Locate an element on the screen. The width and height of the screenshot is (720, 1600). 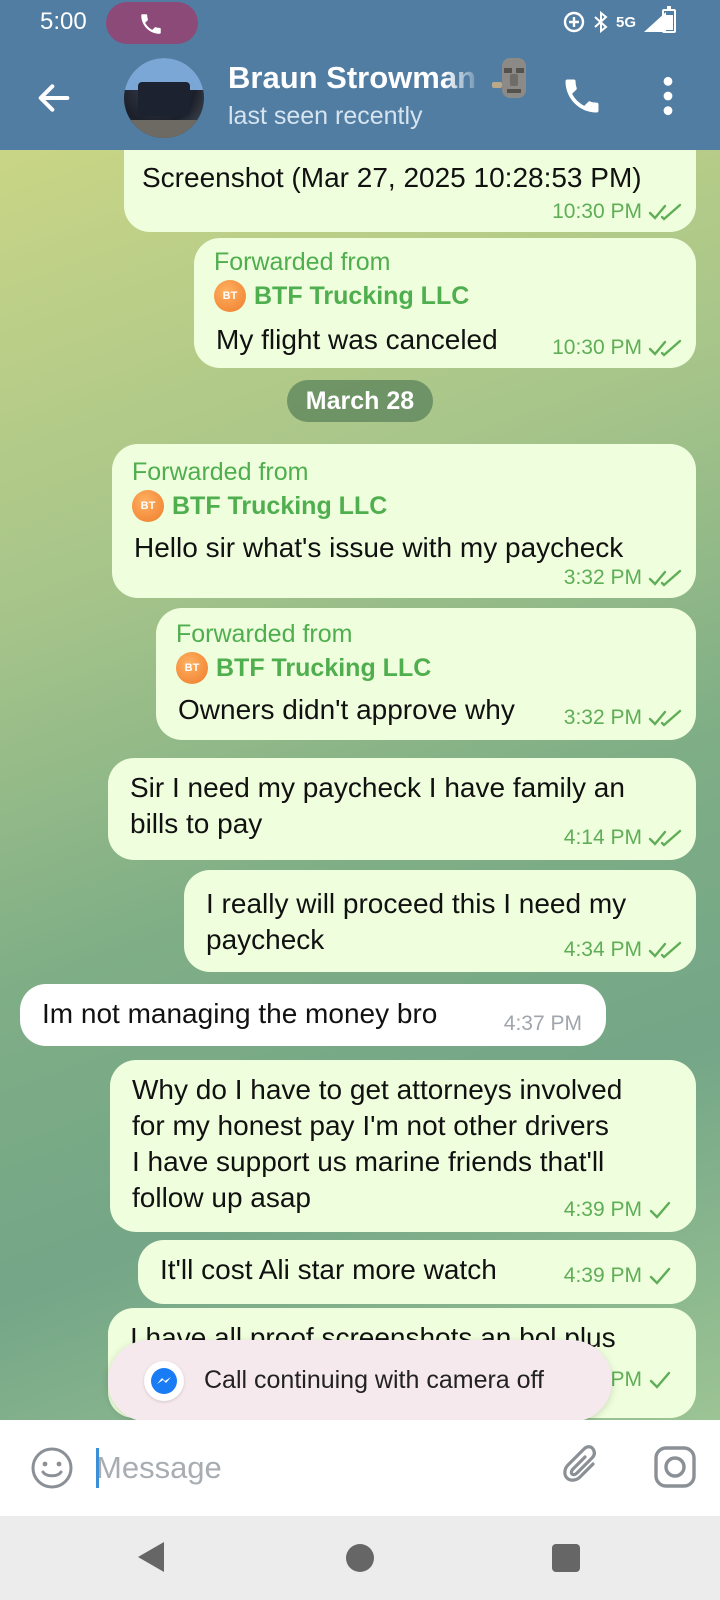
attach-icon is located at coordinates (583, 1467).